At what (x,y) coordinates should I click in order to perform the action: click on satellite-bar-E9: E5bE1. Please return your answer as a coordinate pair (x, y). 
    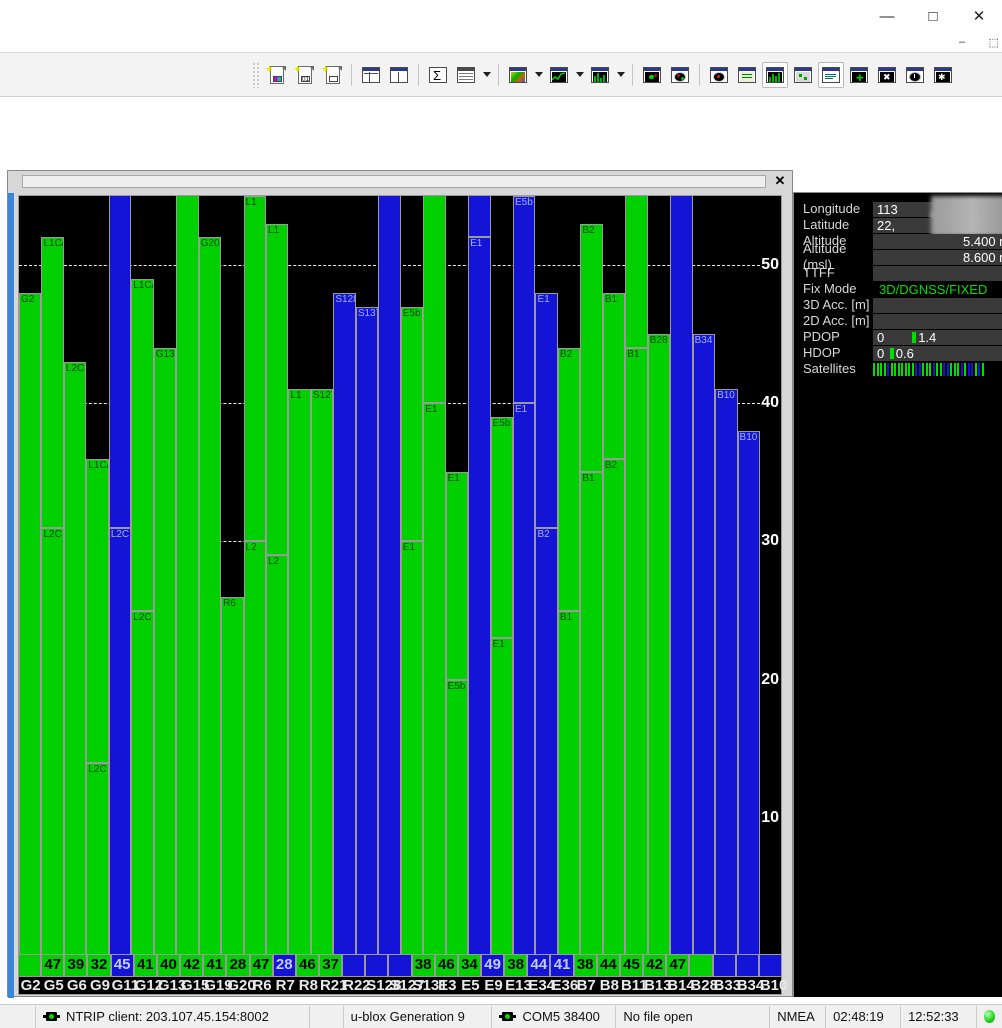
    Looking at the image, I should click on (479, 575).